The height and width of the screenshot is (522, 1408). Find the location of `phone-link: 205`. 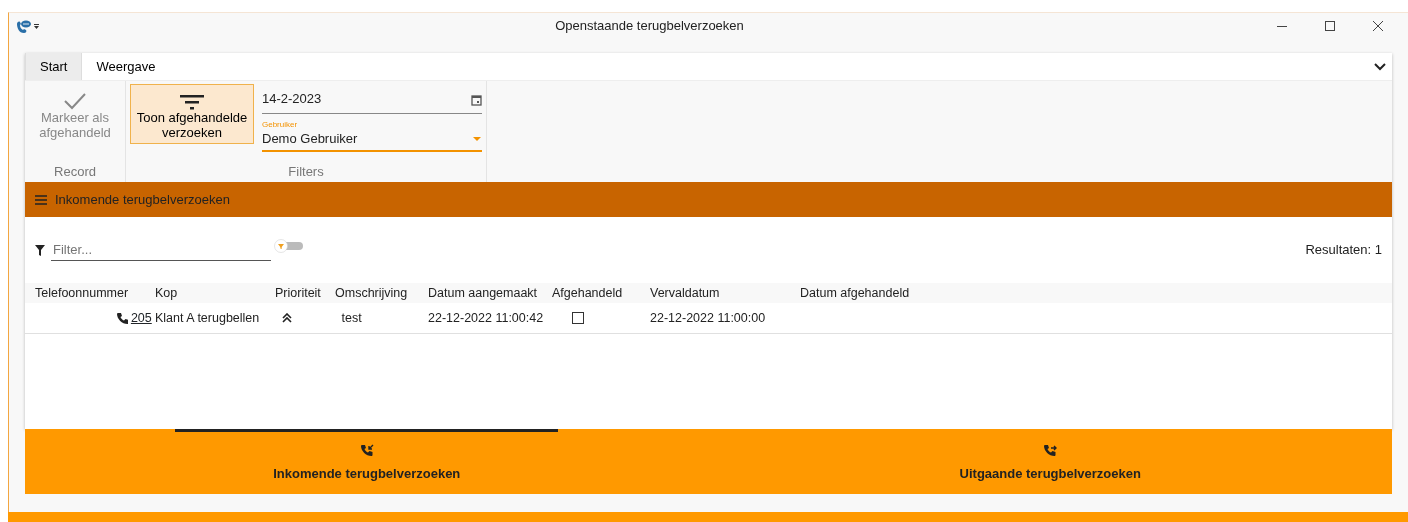

phone-link: 205 is located at coordinates (141, 318).